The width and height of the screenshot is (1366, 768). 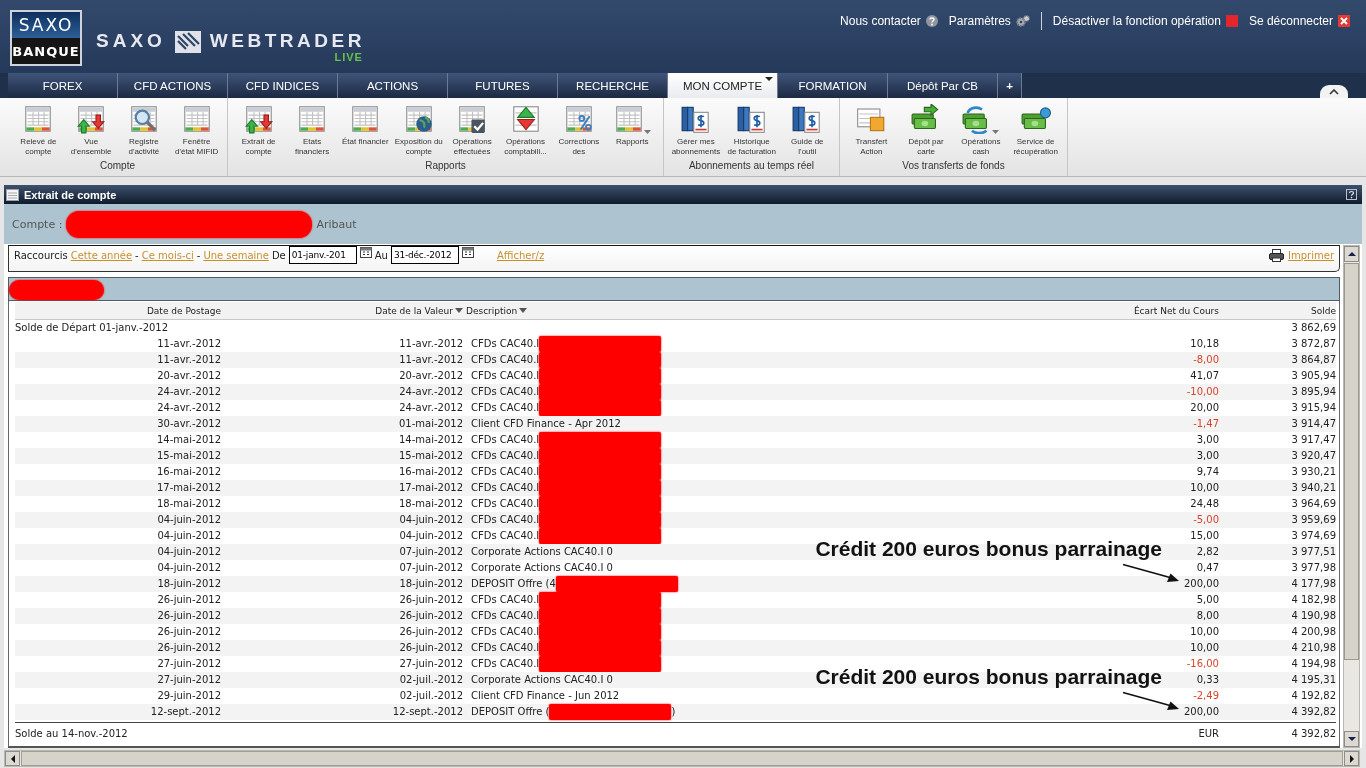 I want to click on ribbon-button: Dépôt par carte, so click(x=926, y=131).